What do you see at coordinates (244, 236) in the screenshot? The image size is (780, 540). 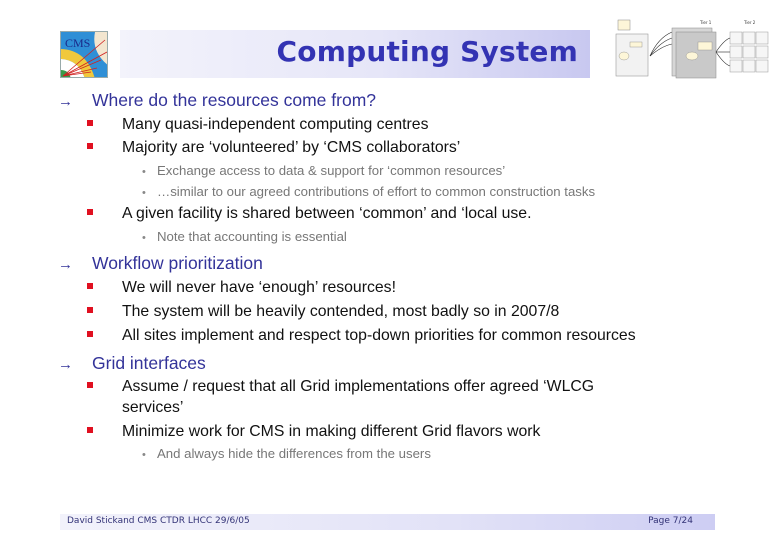 I see `sub-bullet-item: • Note that accounting is essential` at bounding box center [244, 236].